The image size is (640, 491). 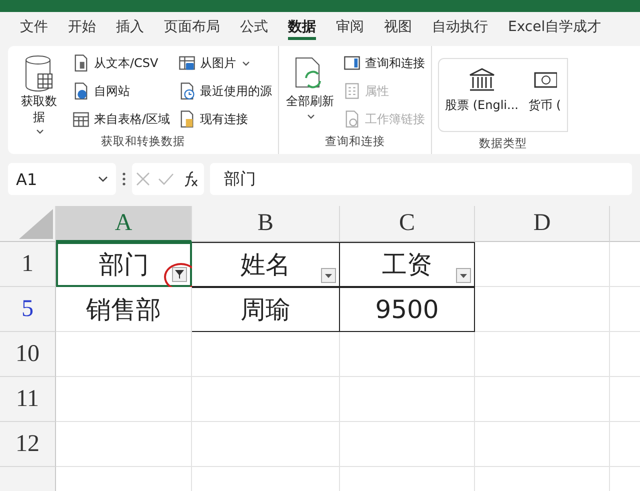 I want to click on column-header: A, so click(x=124, y=224).